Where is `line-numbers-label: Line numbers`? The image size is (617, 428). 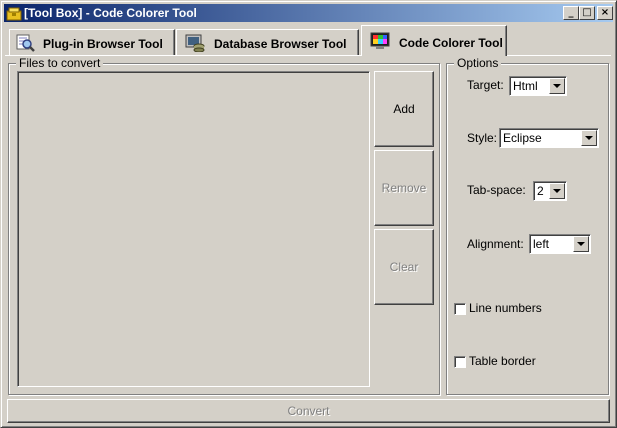 line-numbers-label: Line numbers is located at coordinates (505, 308).